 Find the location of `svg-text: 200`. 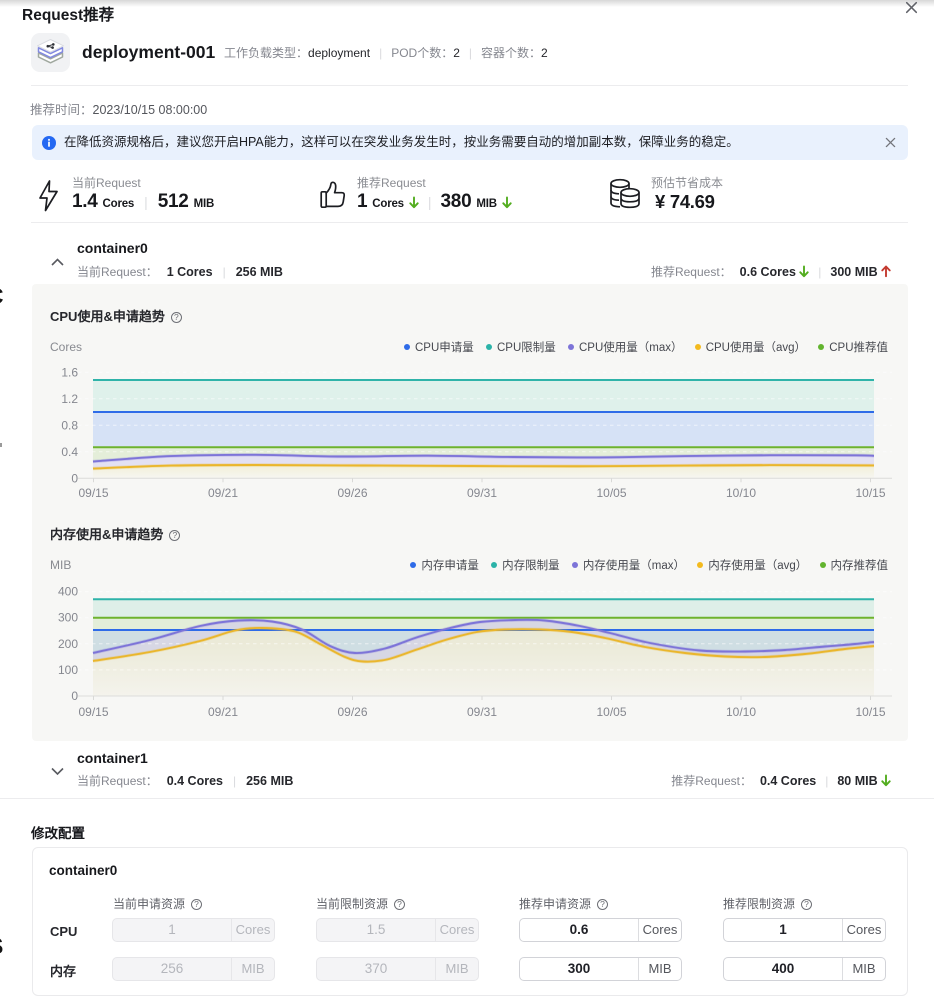

svg-text: 200 is located at coordinates (68, 644).